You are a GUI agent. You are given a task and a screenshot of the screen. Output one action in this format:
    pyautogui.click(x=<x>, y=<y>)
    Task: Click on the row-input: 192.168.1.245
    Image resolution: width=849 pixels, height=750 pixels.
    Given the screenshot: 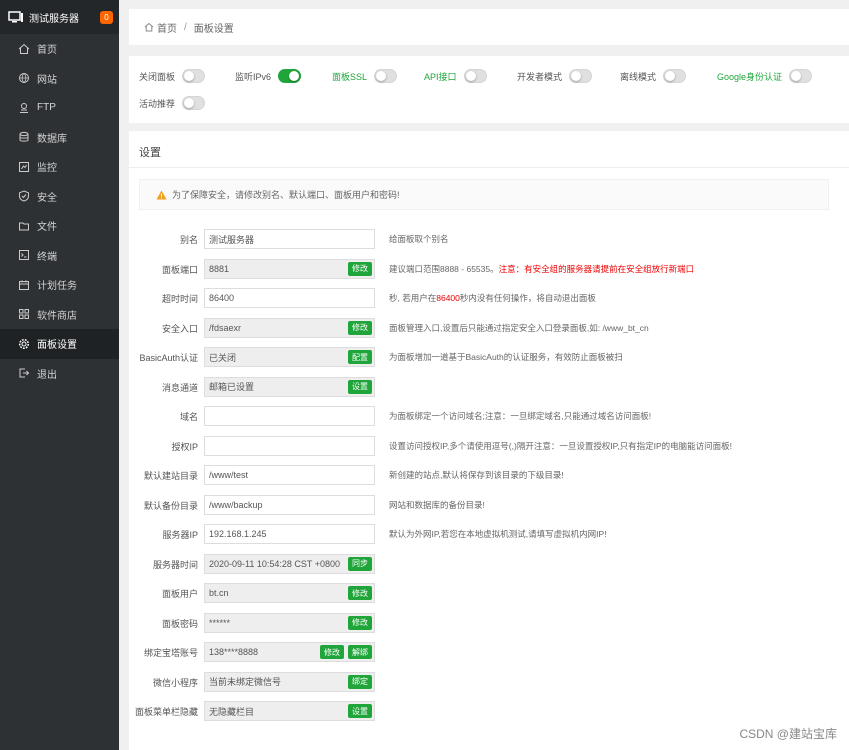 What is the action you would take?
    pyautogui.click(x=289, y=534)
    